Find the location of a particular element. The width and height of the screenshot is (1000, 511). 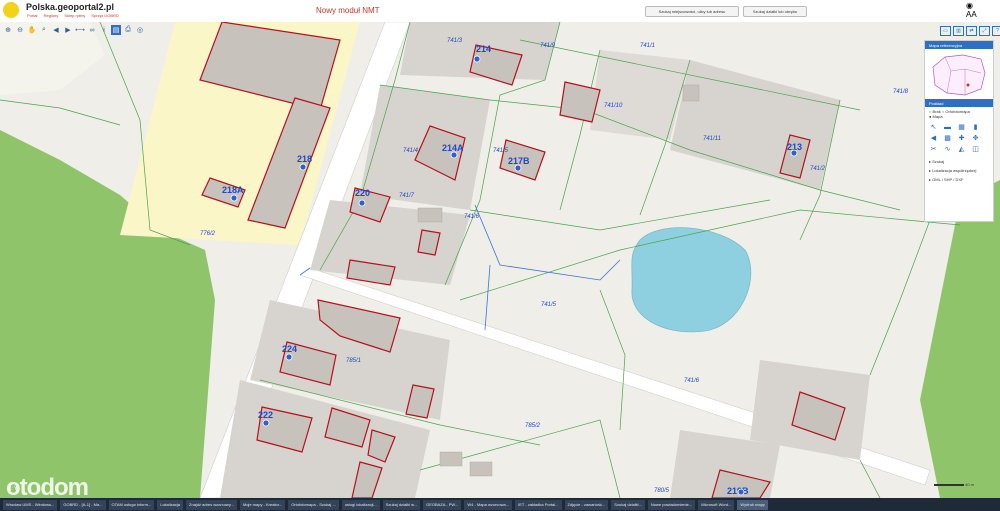

header-link-regions: Regiony is located at coordinates (51, 15).